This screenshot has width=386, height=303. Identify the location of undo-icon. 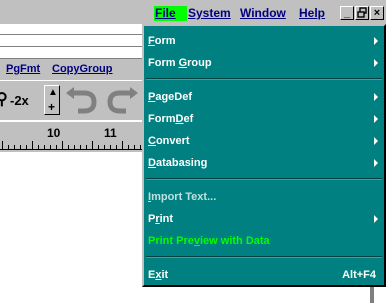
(81, 100).